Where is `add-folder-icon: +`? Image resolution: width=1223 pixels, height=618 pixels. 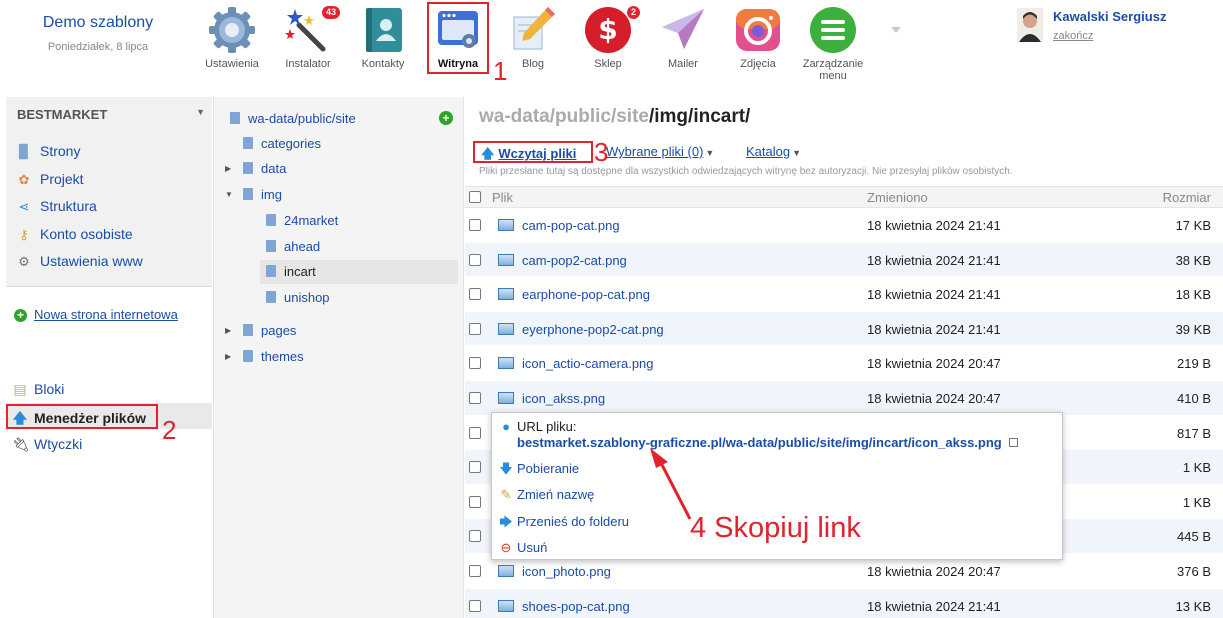
add-folder-icon: + is located at coordinates (446, 118).